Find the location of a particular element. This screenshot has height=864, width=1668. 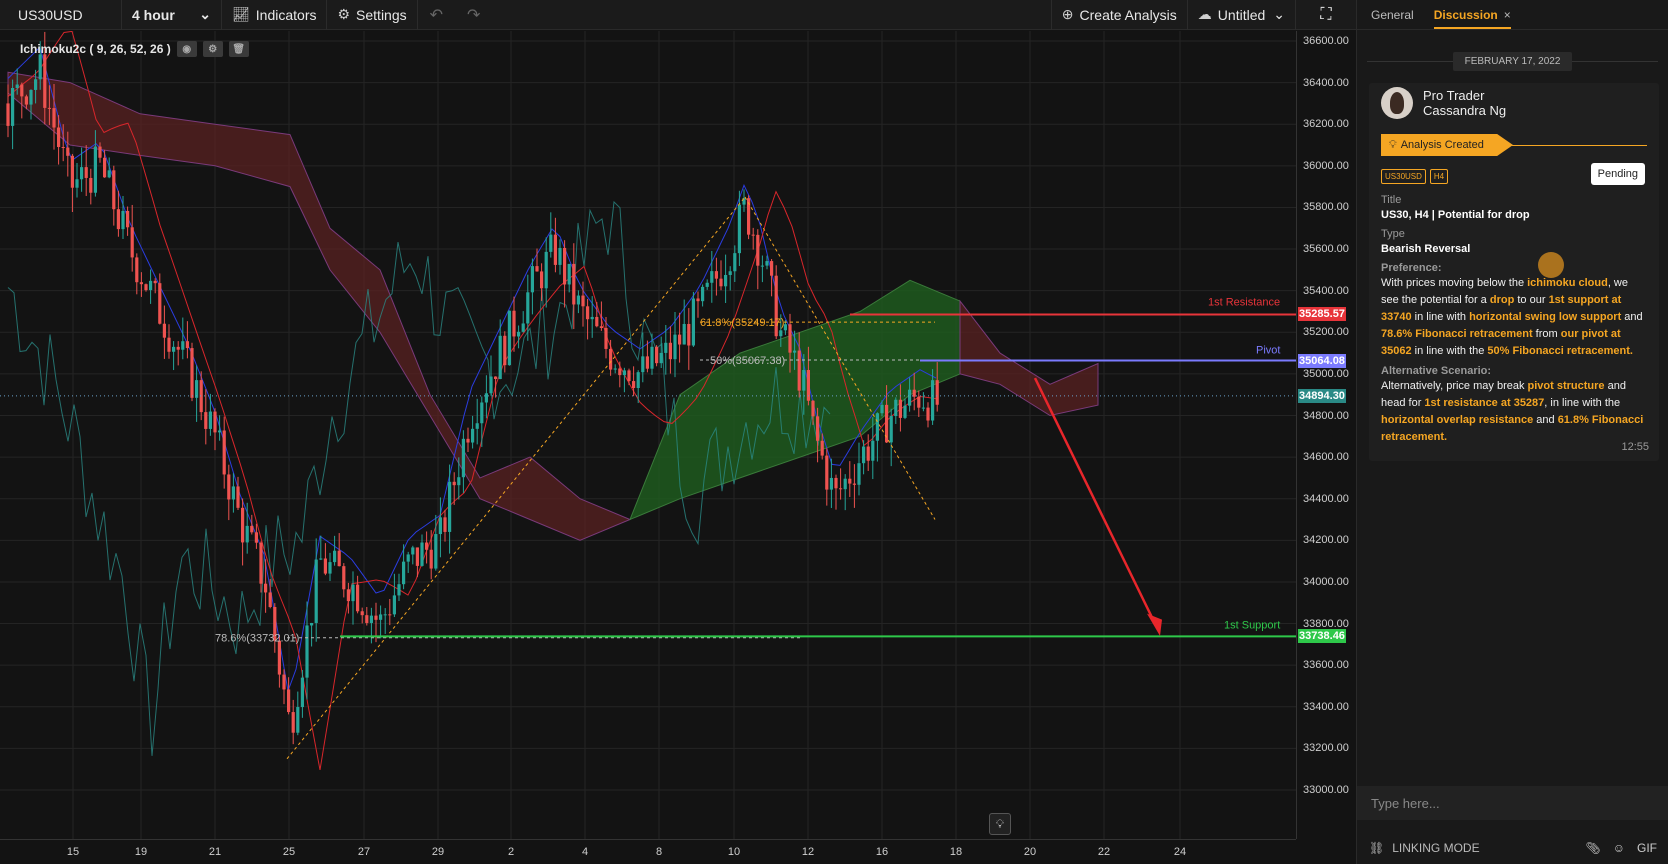

redo-button: ↷ is located at coordinates (473, 15).